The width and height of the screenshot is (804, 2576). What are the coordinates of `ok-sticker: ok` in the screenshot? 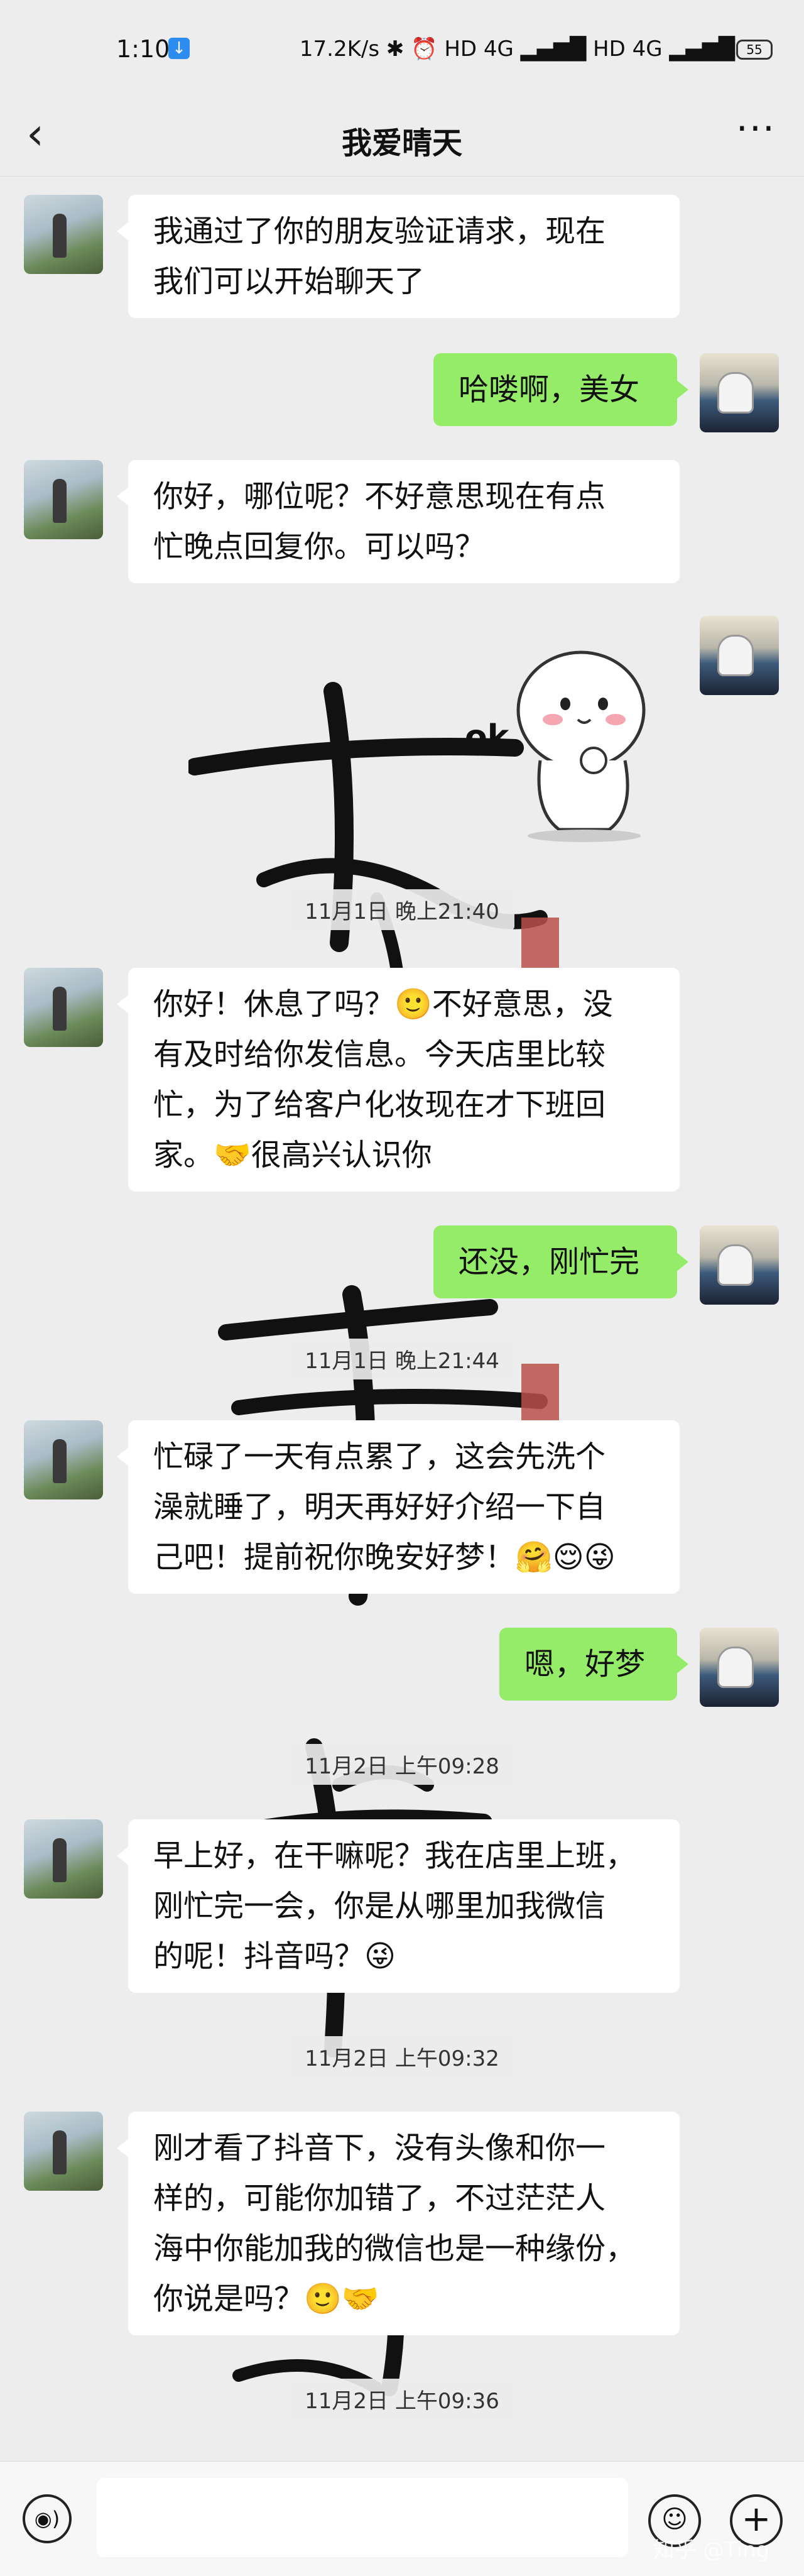 It's located at (562, 744).